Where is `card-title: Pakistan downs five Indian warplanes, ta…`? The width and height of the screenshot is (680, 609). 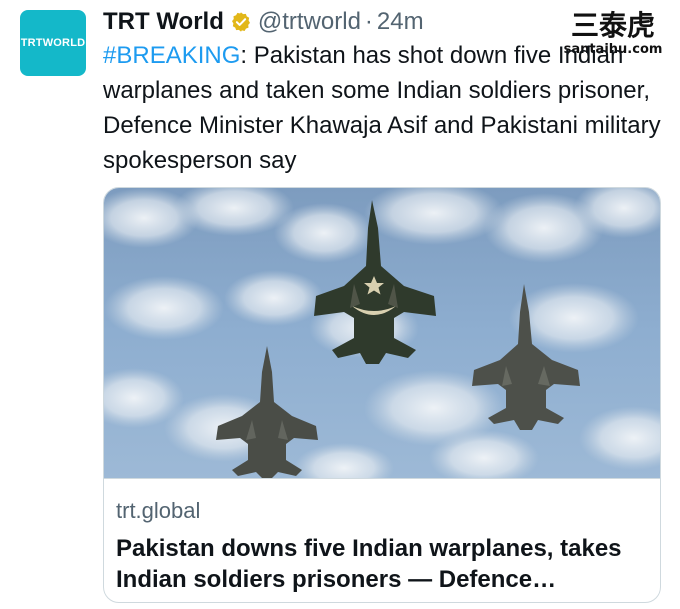
card-title: Pakistan downs five Indian warplanes, ta… is located at coordinates (383, 564).